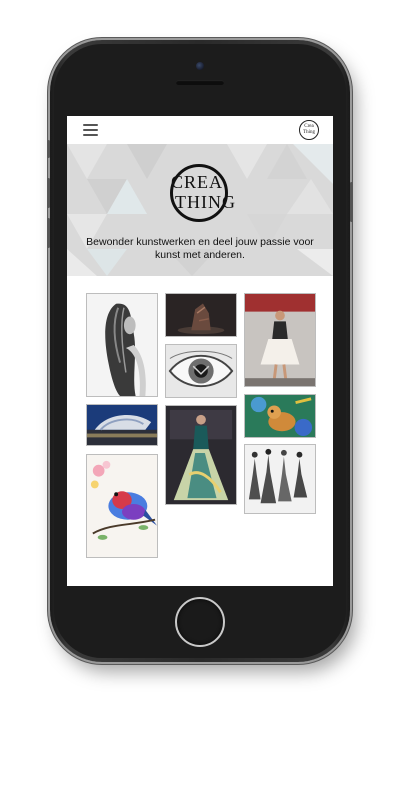 Image resolution: width=400 pixels, height=800 pixels. What do you see at coordinates (122, 506) in the screenshot?
I see `artwork-watercolor-bird` at bounding box center [122, 506].